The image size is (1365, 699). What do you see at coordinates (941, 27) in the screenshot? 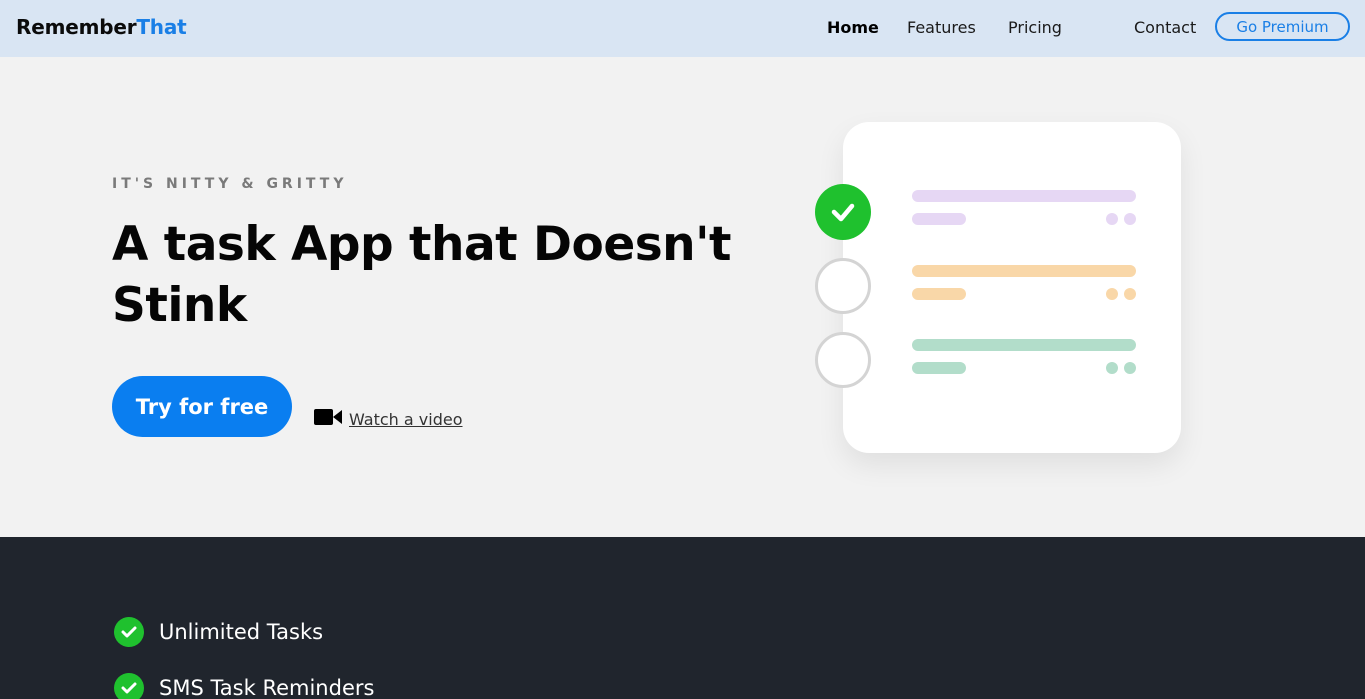
I see `nav-link-features: Features` at bounding box center [941, 27].